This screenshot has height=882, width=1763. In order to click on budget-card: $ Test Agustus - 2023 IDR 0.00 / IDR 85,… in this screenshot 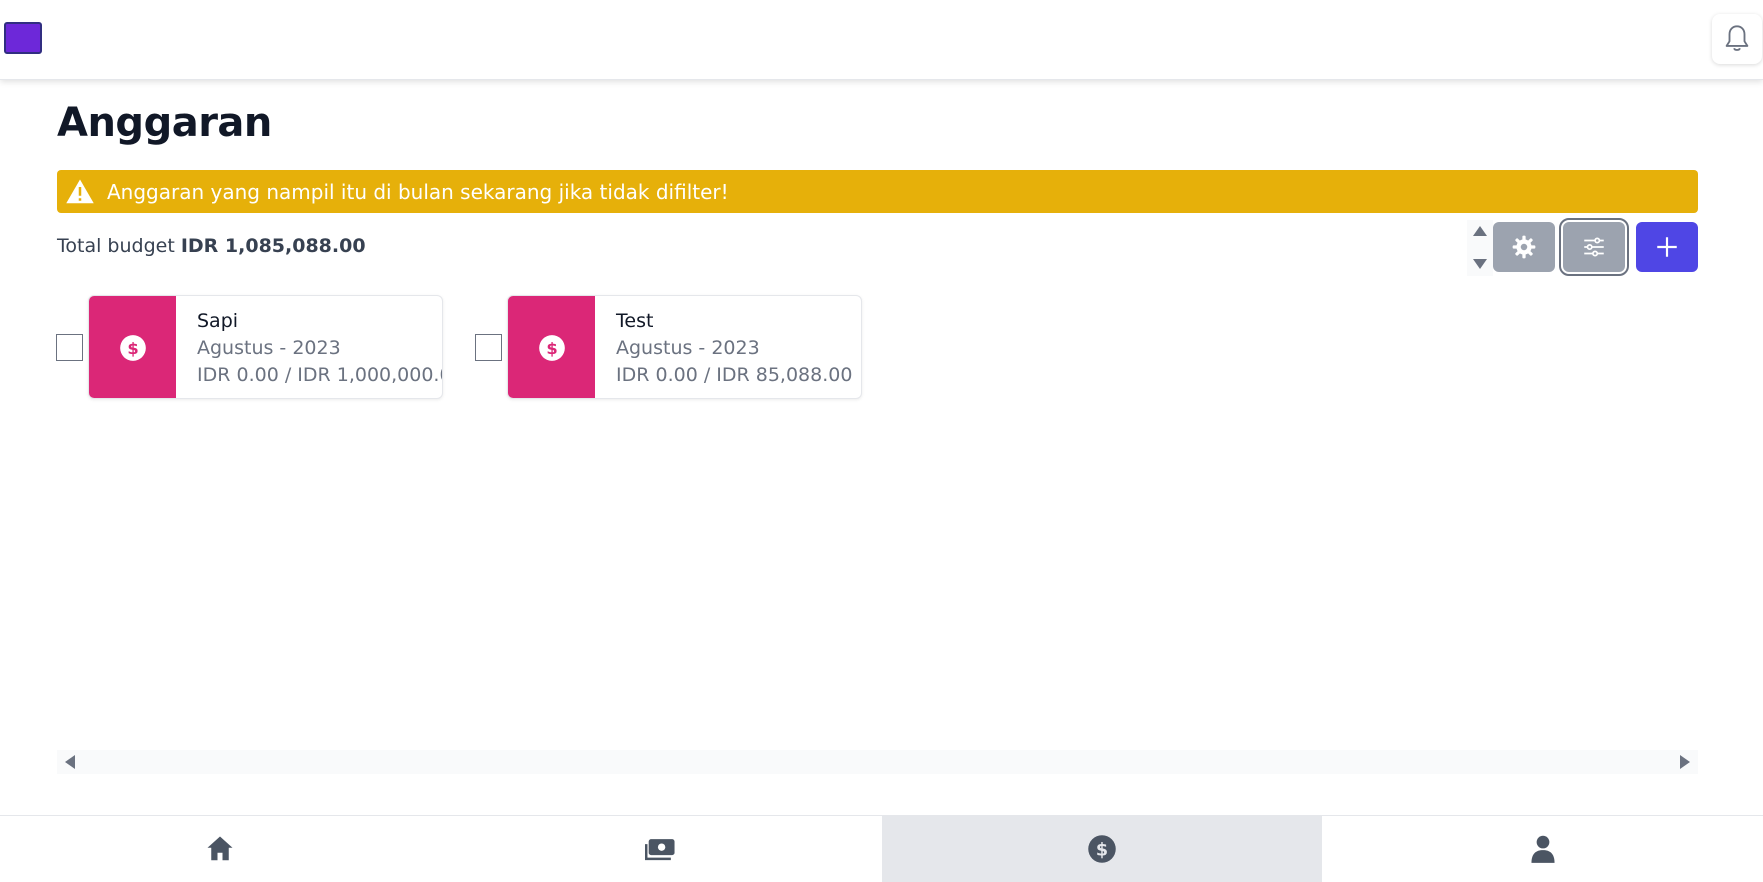, I will do `click(684, 347)`.